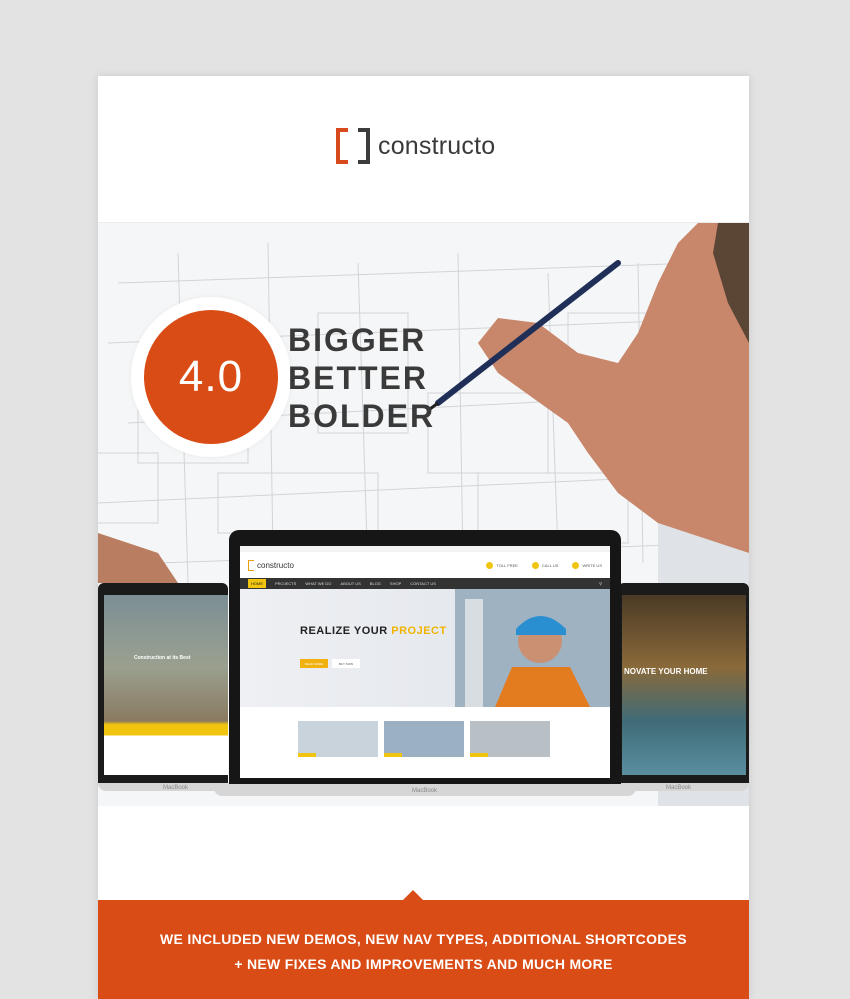 The width and height of the screenshot is (850, 999). I want to click on center-laptop-brand: MacBook, so click(425, 791).